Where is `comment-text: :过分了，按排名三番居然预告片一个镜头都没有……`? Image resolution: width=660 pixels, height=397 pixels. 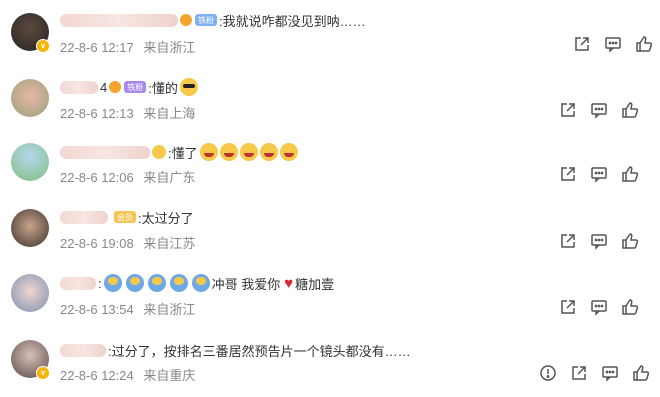 comment-text: :过分了，按排名三番居然预告片一个镜头都没有…… is located at coordinates (259, 351).